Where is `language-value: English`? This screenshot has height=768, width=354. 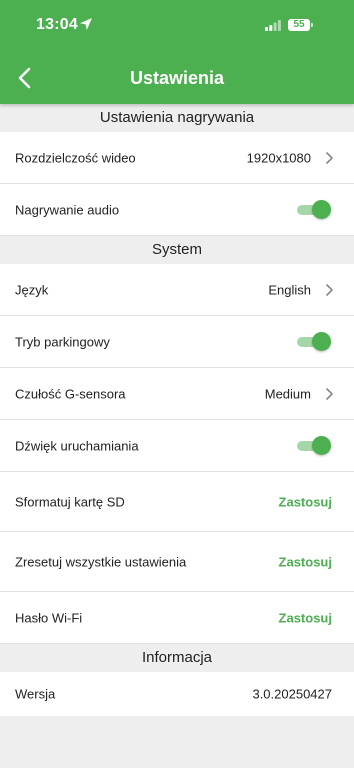 language-value: English is located at coordinates (289, 289).